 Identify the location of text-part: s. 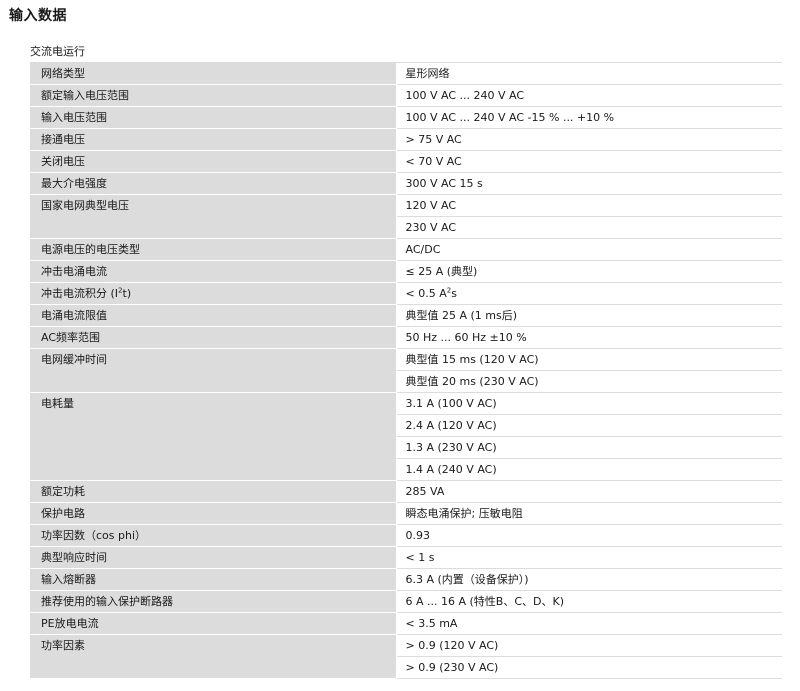
(454, 293).